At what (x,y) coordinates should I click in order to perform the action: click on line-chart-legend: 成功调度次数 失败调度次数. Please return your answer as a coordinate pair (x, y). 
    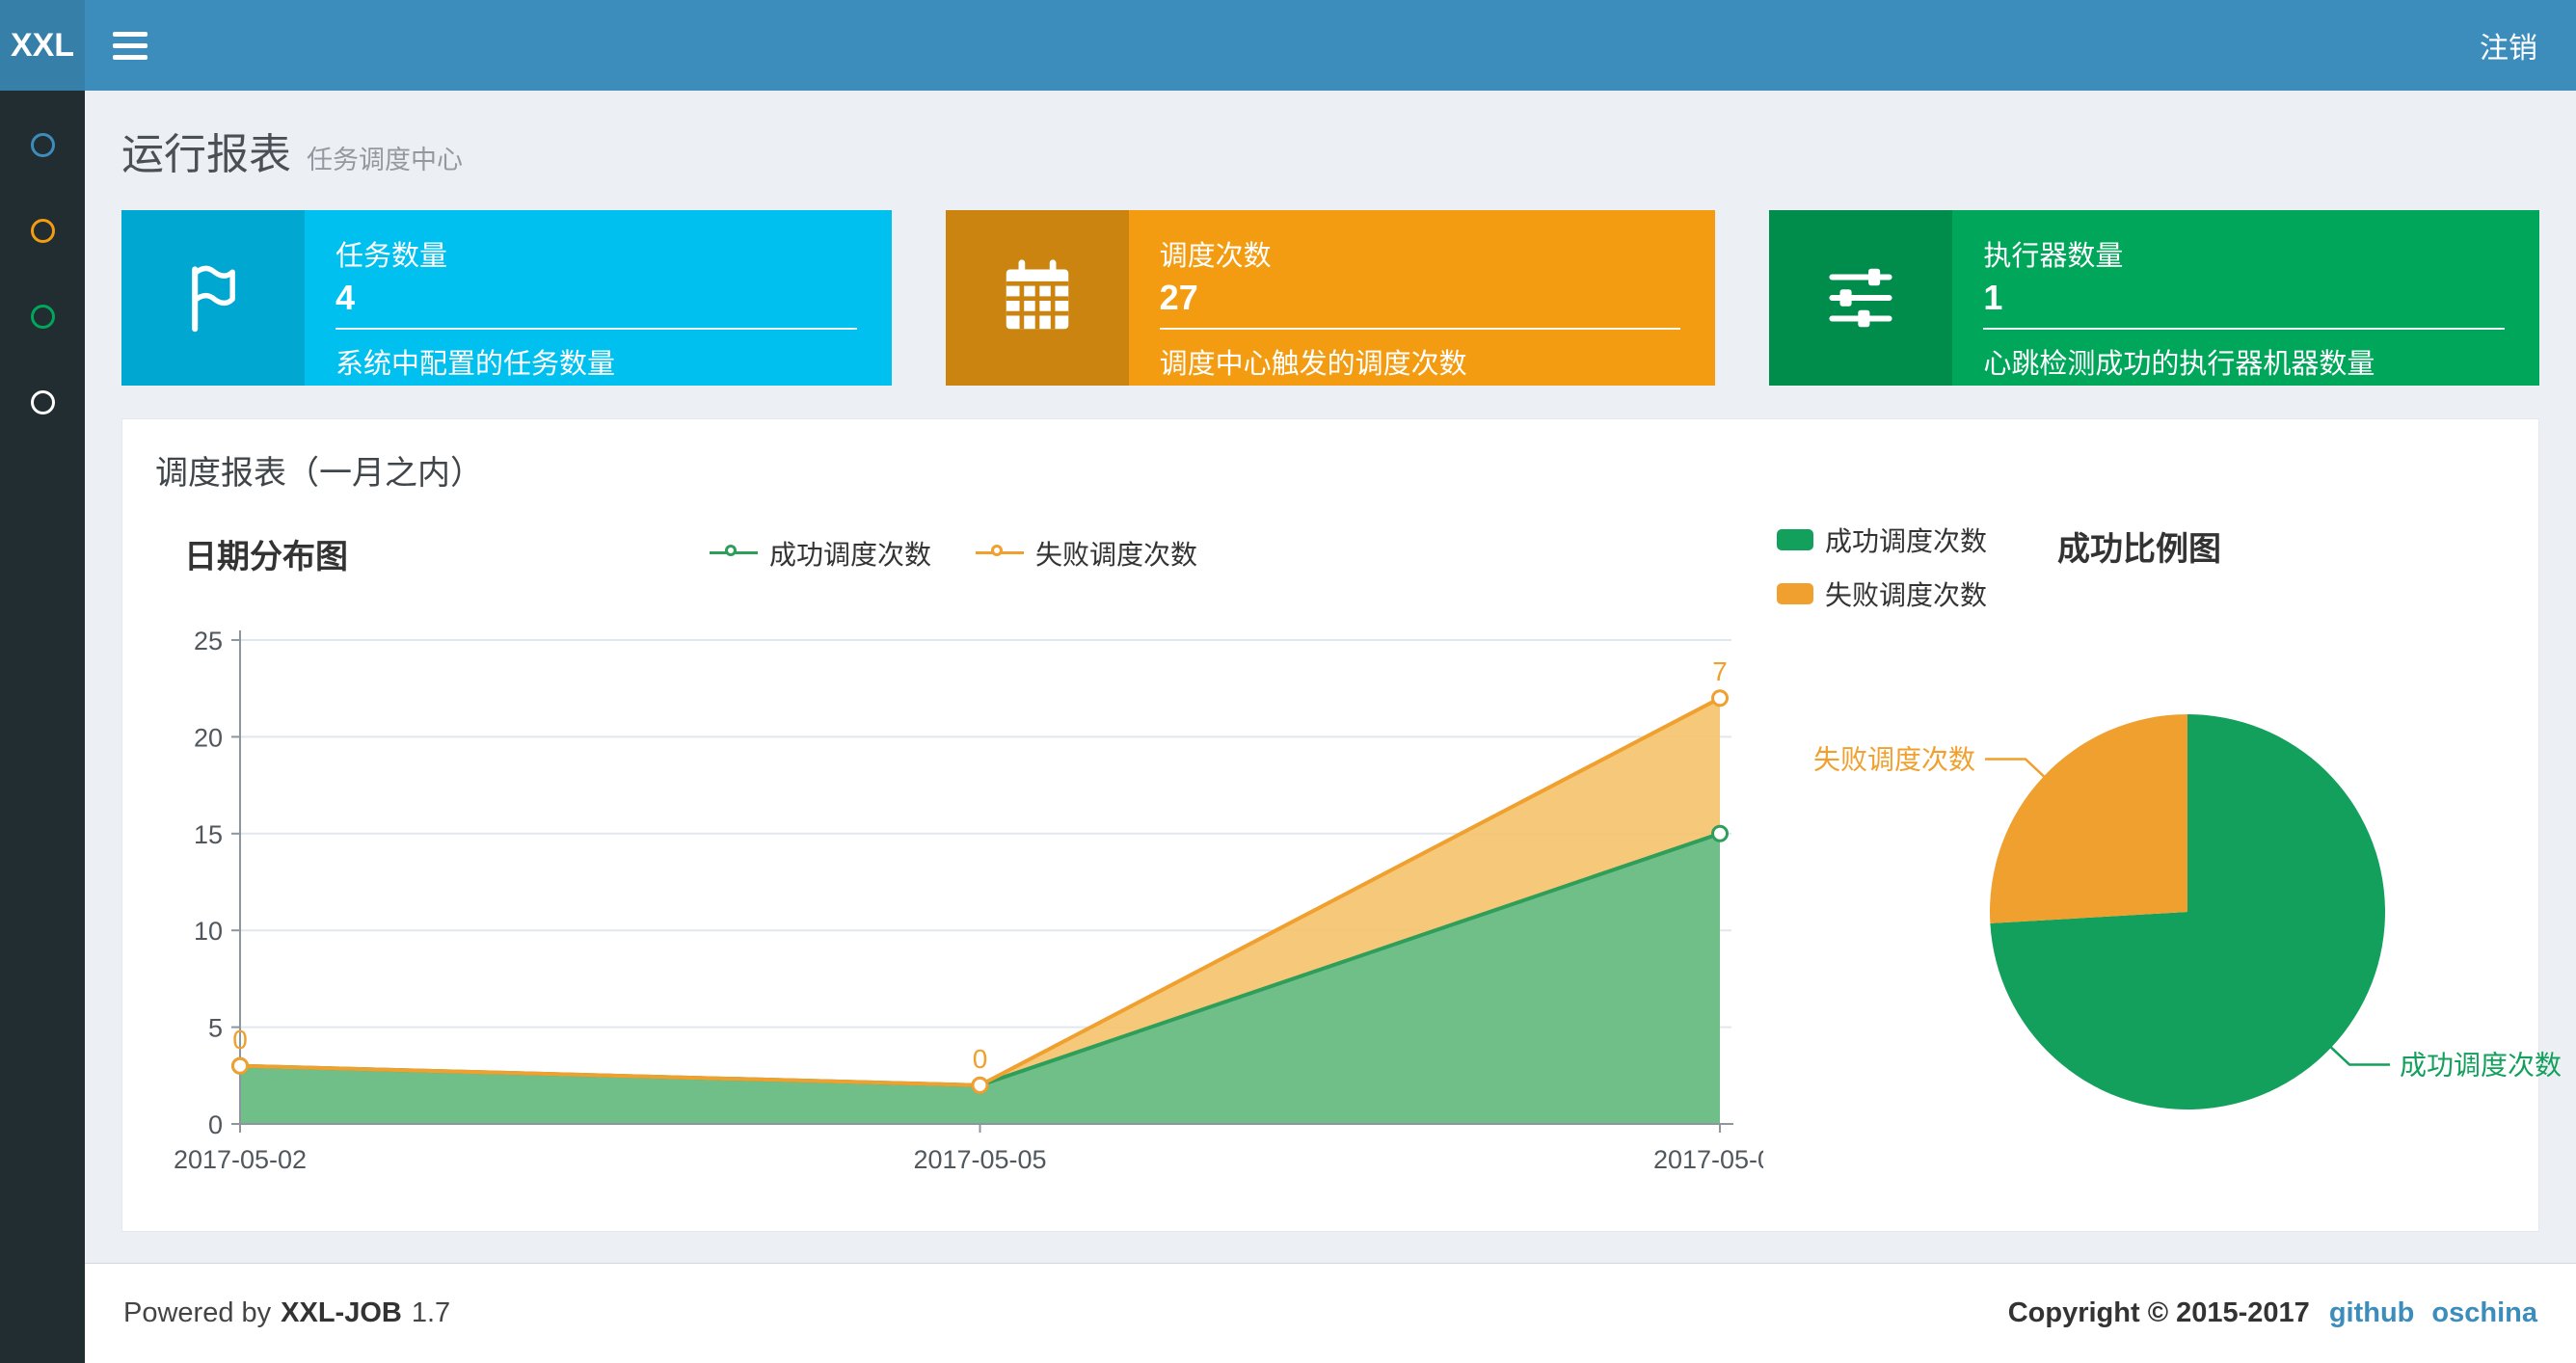
    Looking at the image, I should click on (954, 553).